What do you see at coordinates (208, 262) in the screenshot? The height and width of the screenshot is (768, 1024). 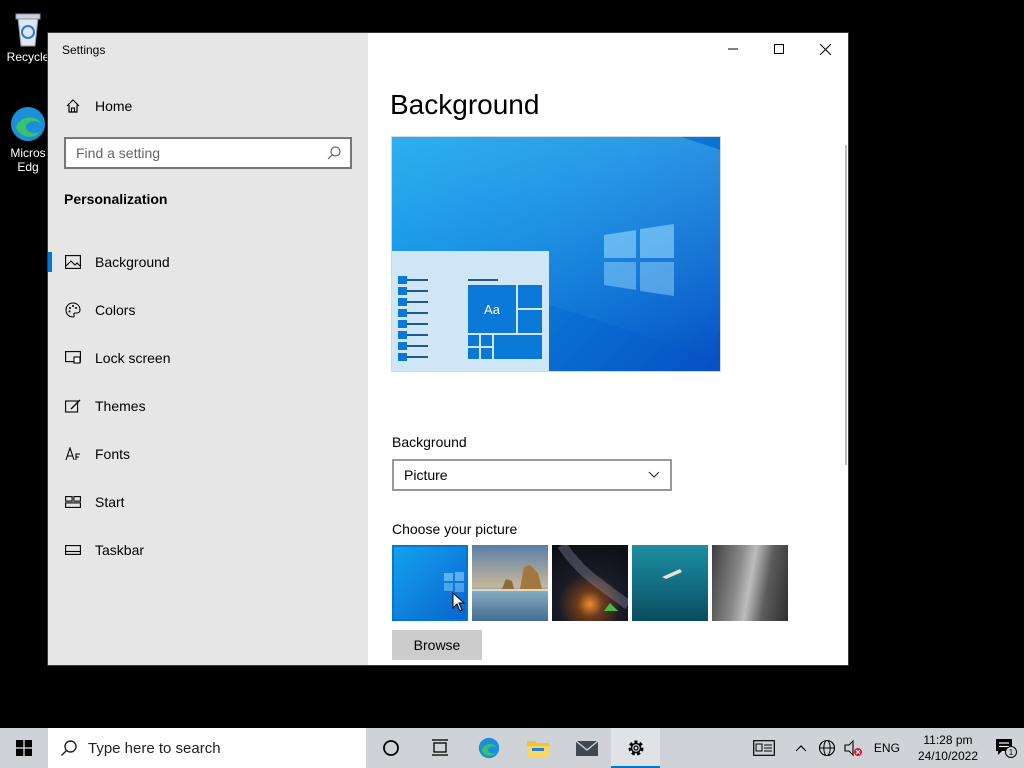 I see `sidebar-item-background: Background` at bounding box center [208, 262].